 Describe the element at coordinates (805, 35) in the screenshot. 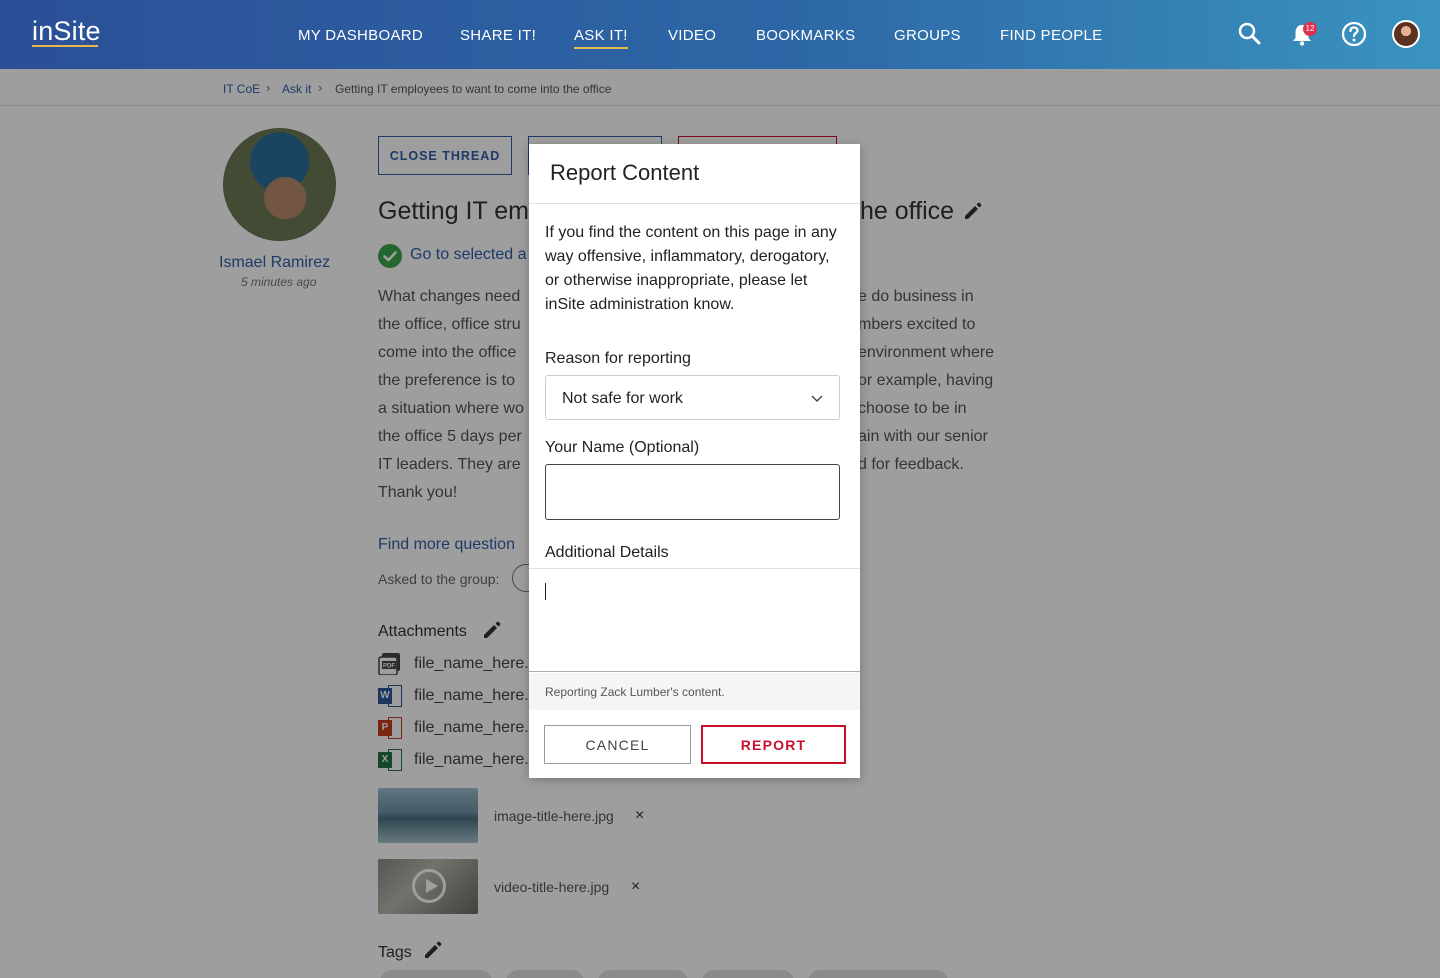

I see `nav-bookmarks: BOOKMARKS` at that location.